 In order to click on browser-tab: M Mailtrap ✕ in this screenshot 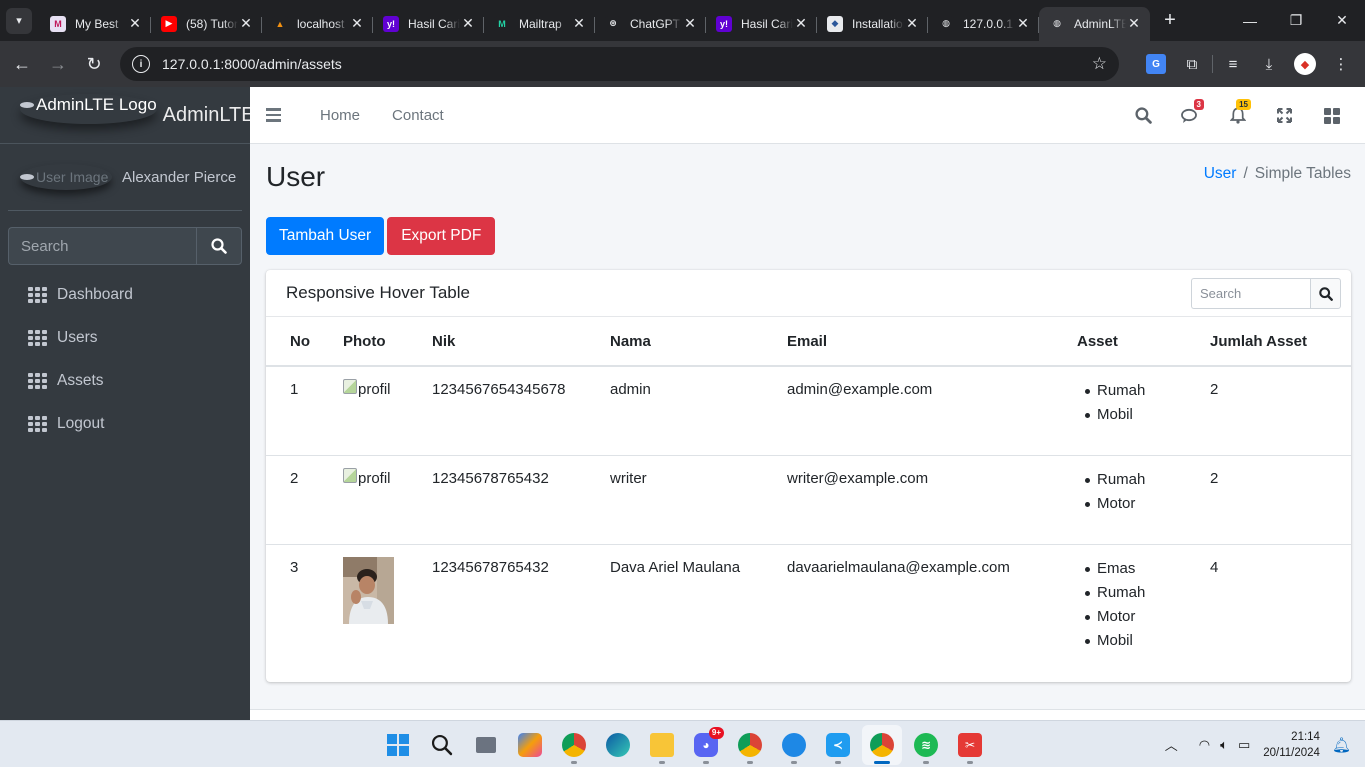, I will do `click(539, 24)`.